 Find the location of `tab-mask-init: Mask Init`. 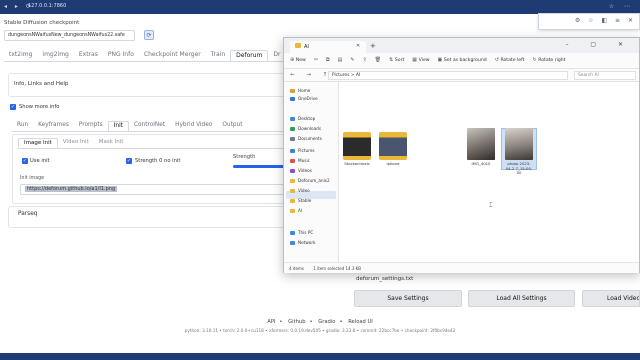

tab-mask-init: Mask Init is located at coordinates (111, 143).